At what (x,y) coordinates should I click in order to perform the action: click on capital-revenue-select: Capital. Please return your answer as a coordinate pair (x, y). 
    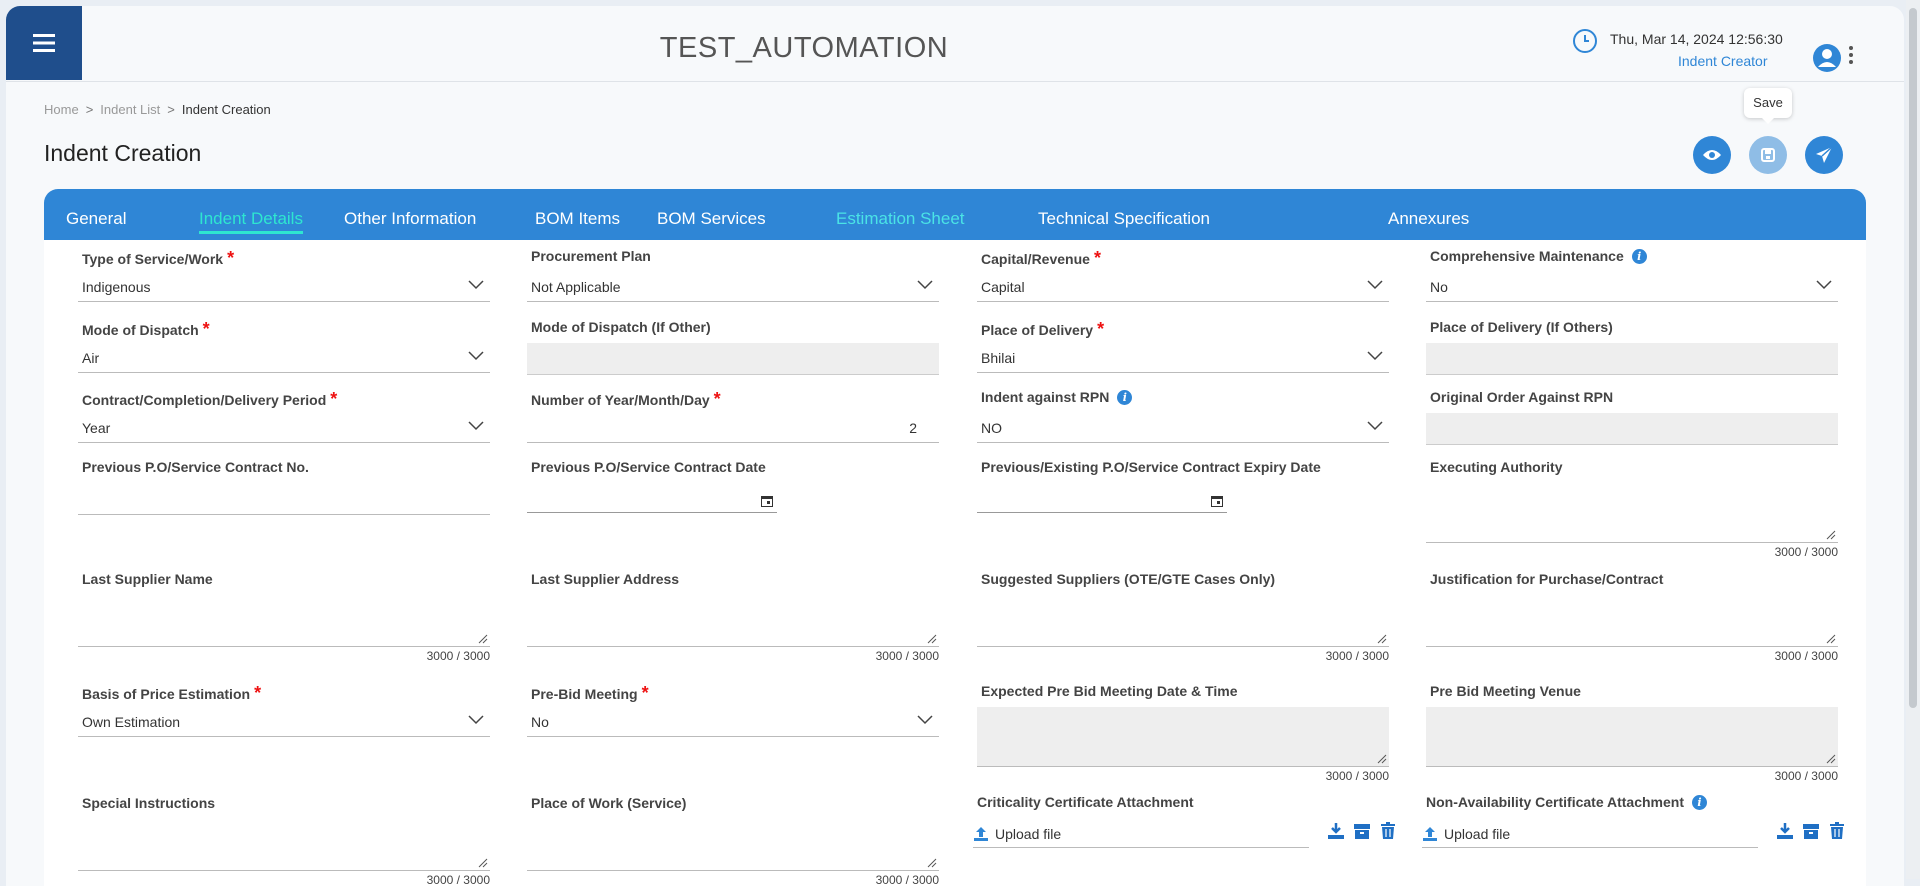
    Looking at the image, I should click on (1183, 287).